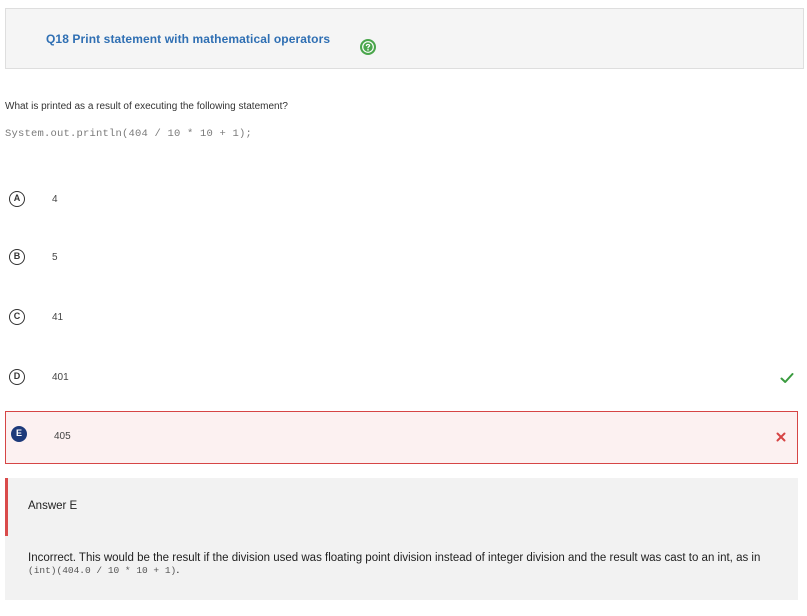 This screenshot has height=616, width=807. What do you see at coordinates (58, 317) in the screenshot?
I see `option-text-c: 41` at bounding box center [58, 317].